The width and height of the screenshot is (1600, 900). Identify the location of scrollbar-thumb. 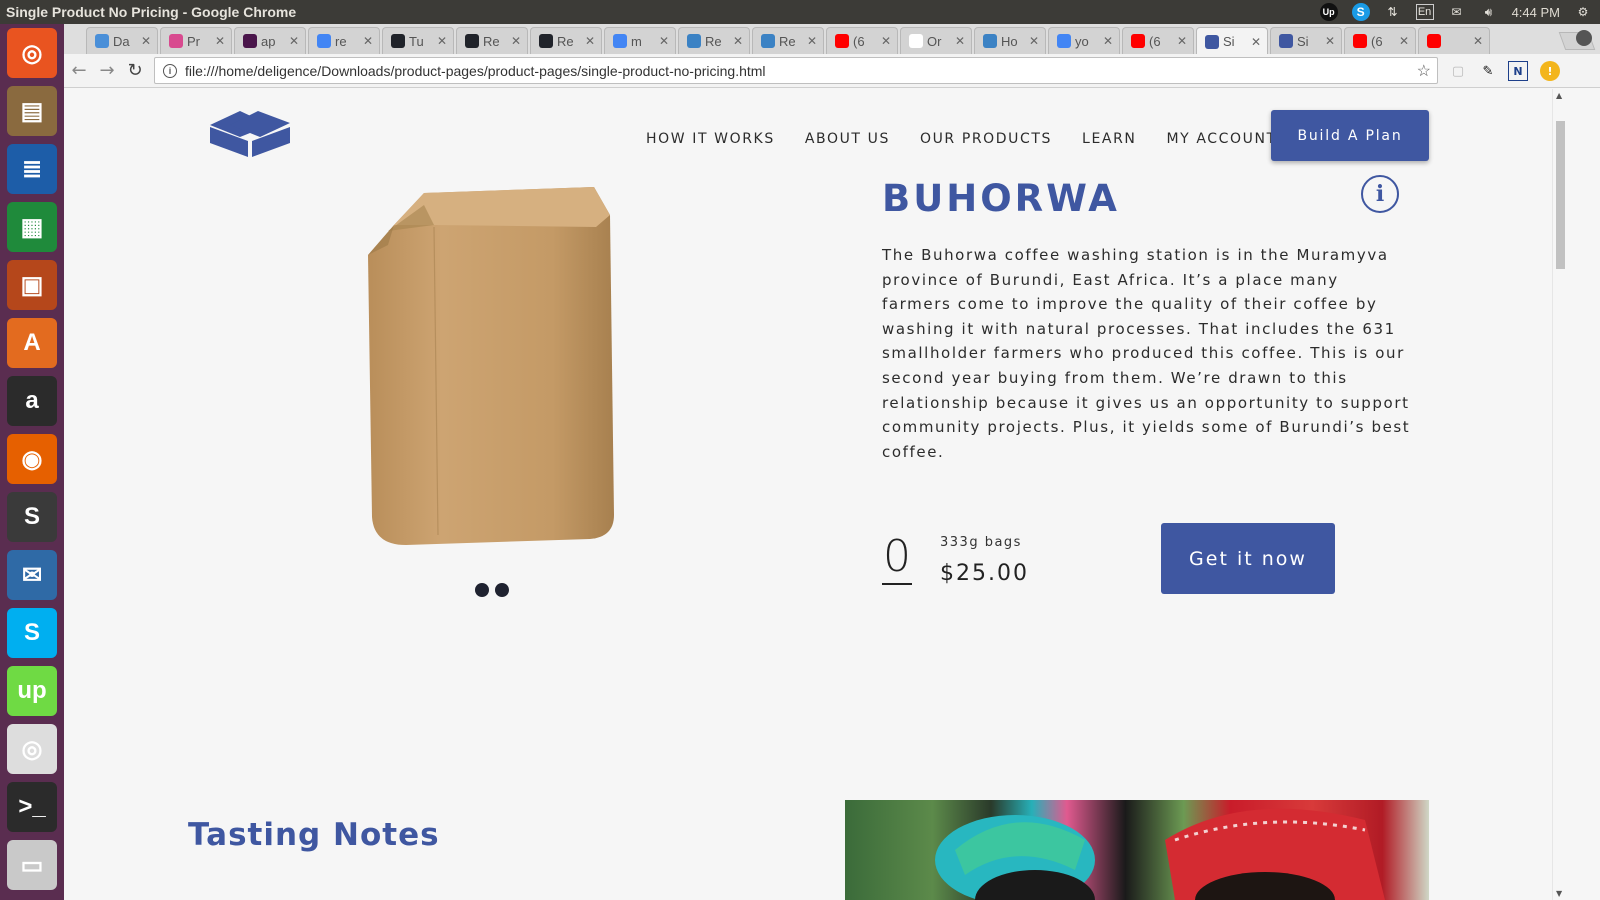
(1560, 195).